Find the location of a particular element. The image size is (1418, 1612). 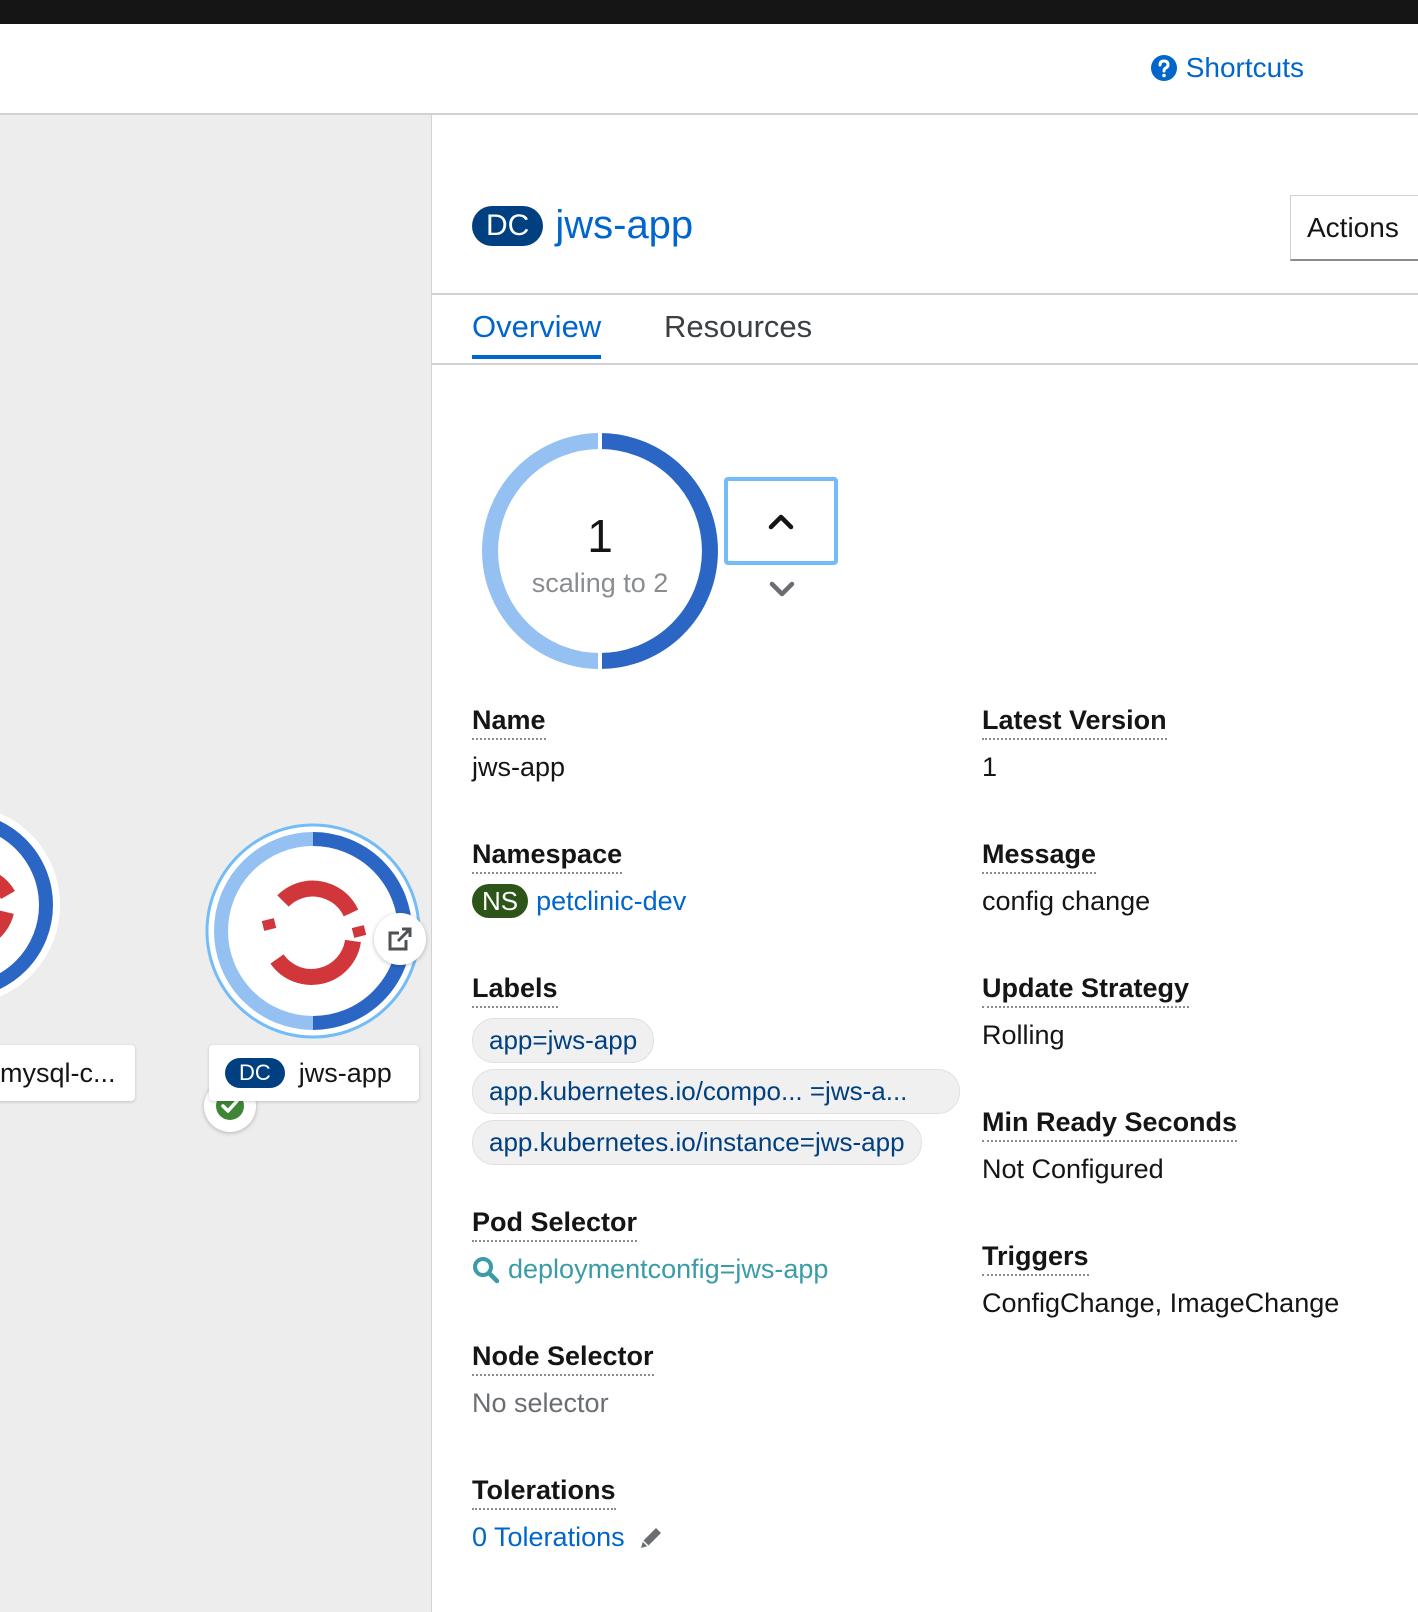

namespace-link: petclinic-dev is located at coordinates (611, 901).